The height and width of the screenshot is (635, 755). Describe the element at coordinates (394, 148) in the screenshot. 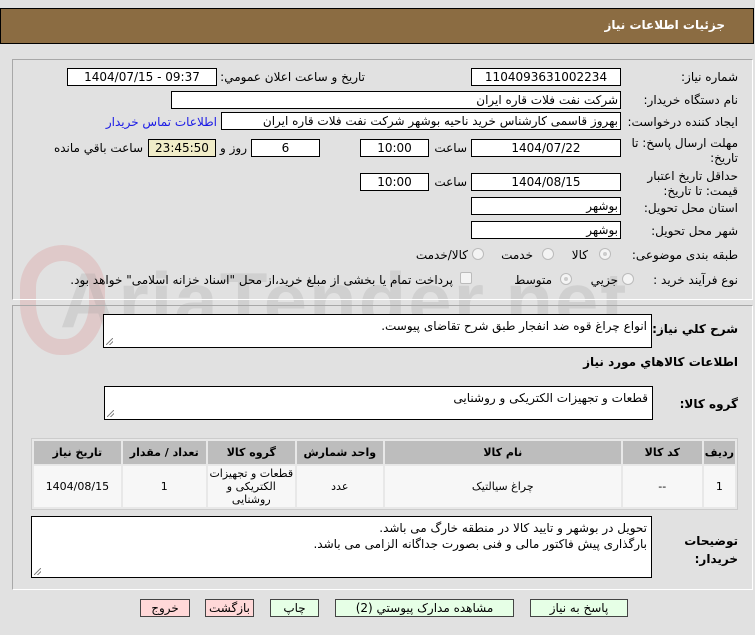

I see `deadline-time-field: 10:00` at that location.